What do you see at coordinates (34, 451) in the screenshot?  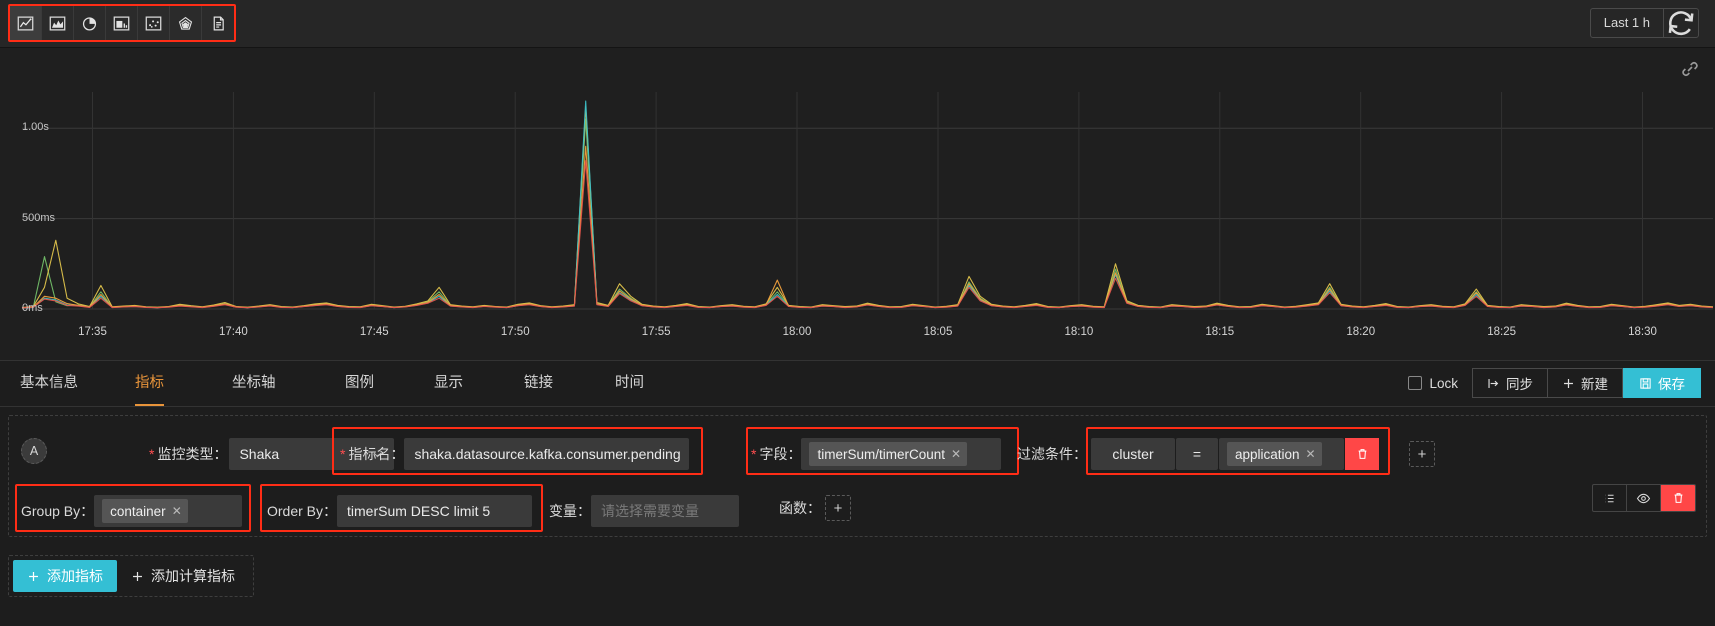 I see `query-badge: A` at bounding box center [34, 451].